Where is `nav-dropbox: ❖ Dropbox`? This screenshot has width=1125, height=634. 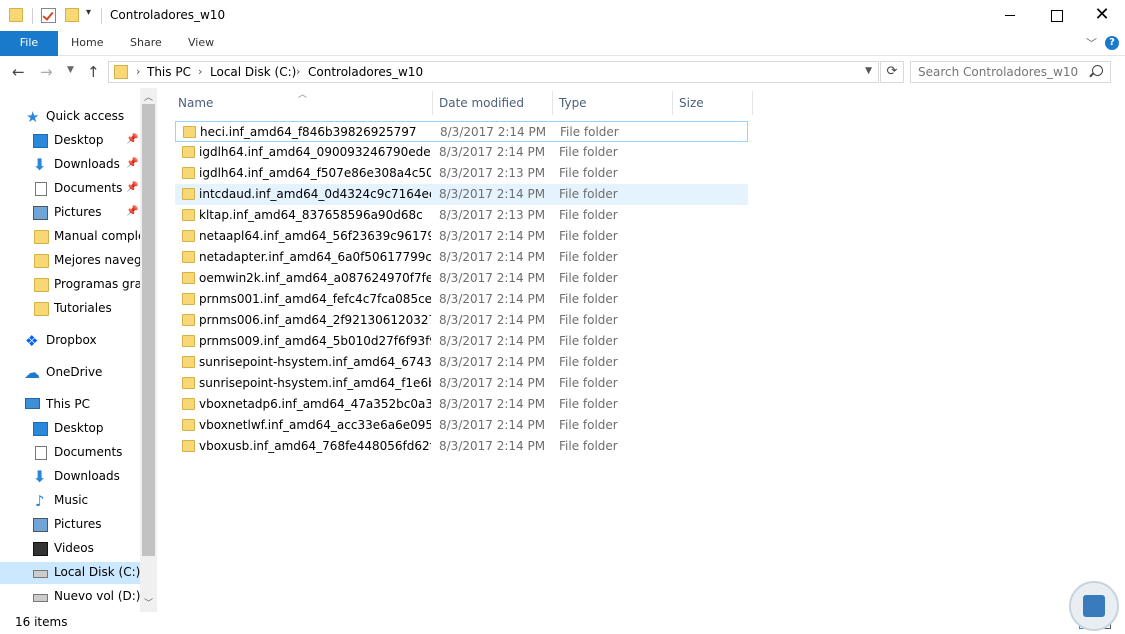
nav-dropbox: ❖ Dropbox is located at coordinates (70, 341).